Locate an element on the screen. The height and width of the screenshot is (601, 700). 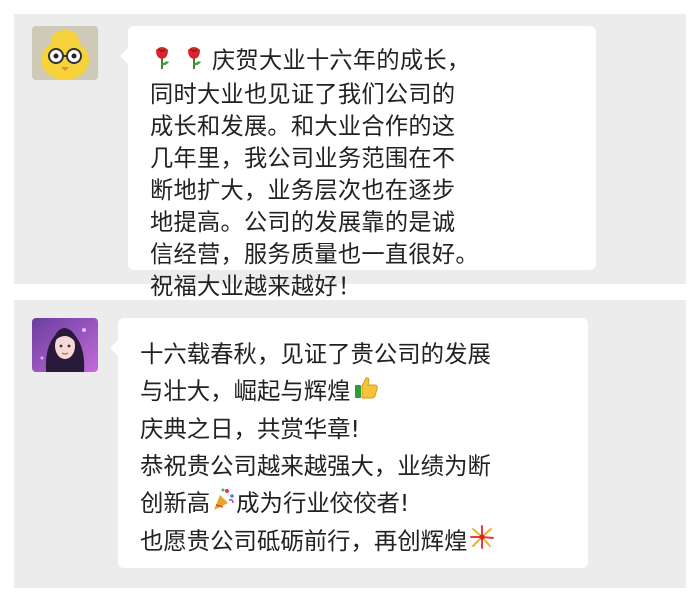
message-line: 同时大业也见证了我们公司的 is located at coordinates (303, 94).